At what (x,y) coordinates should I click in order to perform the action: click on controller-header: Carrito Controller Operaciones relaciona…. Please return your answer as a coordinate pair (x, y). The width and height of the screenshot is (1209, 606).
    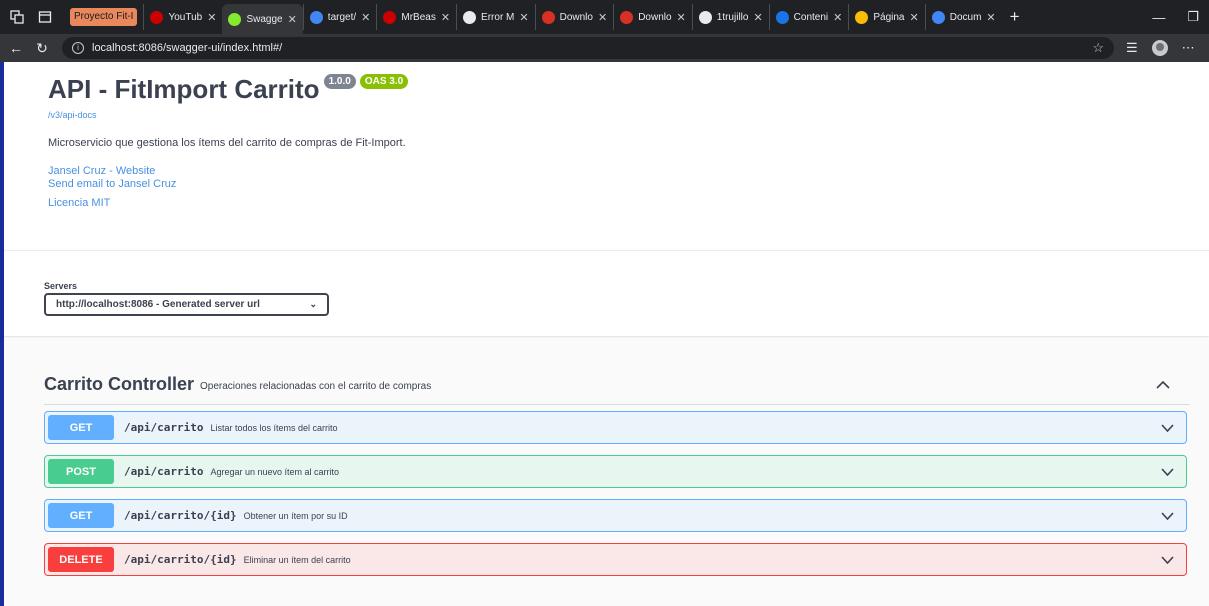
    Looking at the image, I should click on (617, 385).